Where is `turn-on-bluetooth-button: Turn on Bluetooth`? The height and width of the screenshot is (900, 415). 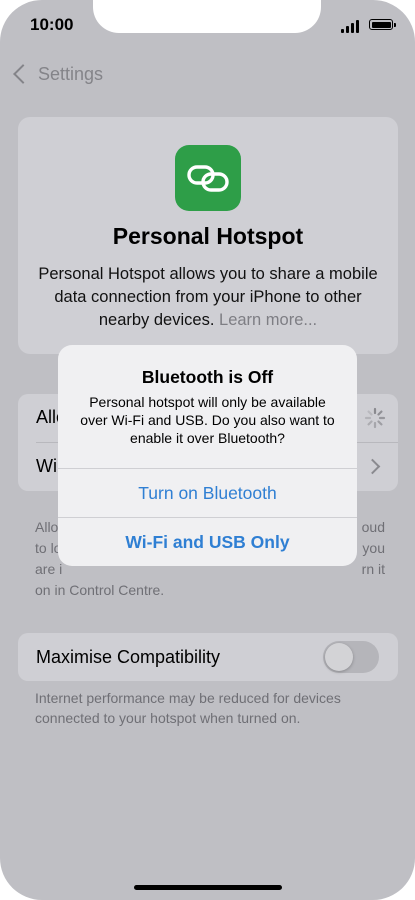
turn-on-bluetooth-button: Turn on Bluetooth is located at coordinates (207, 493).